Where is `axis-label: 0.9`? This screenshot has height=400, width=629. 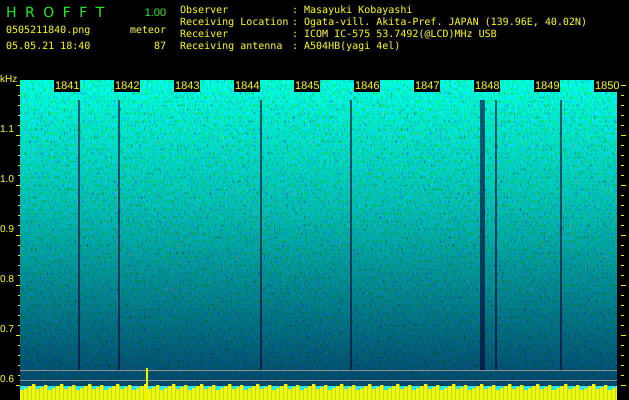 axis-label: 0.9 is located at coordinates (7, 230).